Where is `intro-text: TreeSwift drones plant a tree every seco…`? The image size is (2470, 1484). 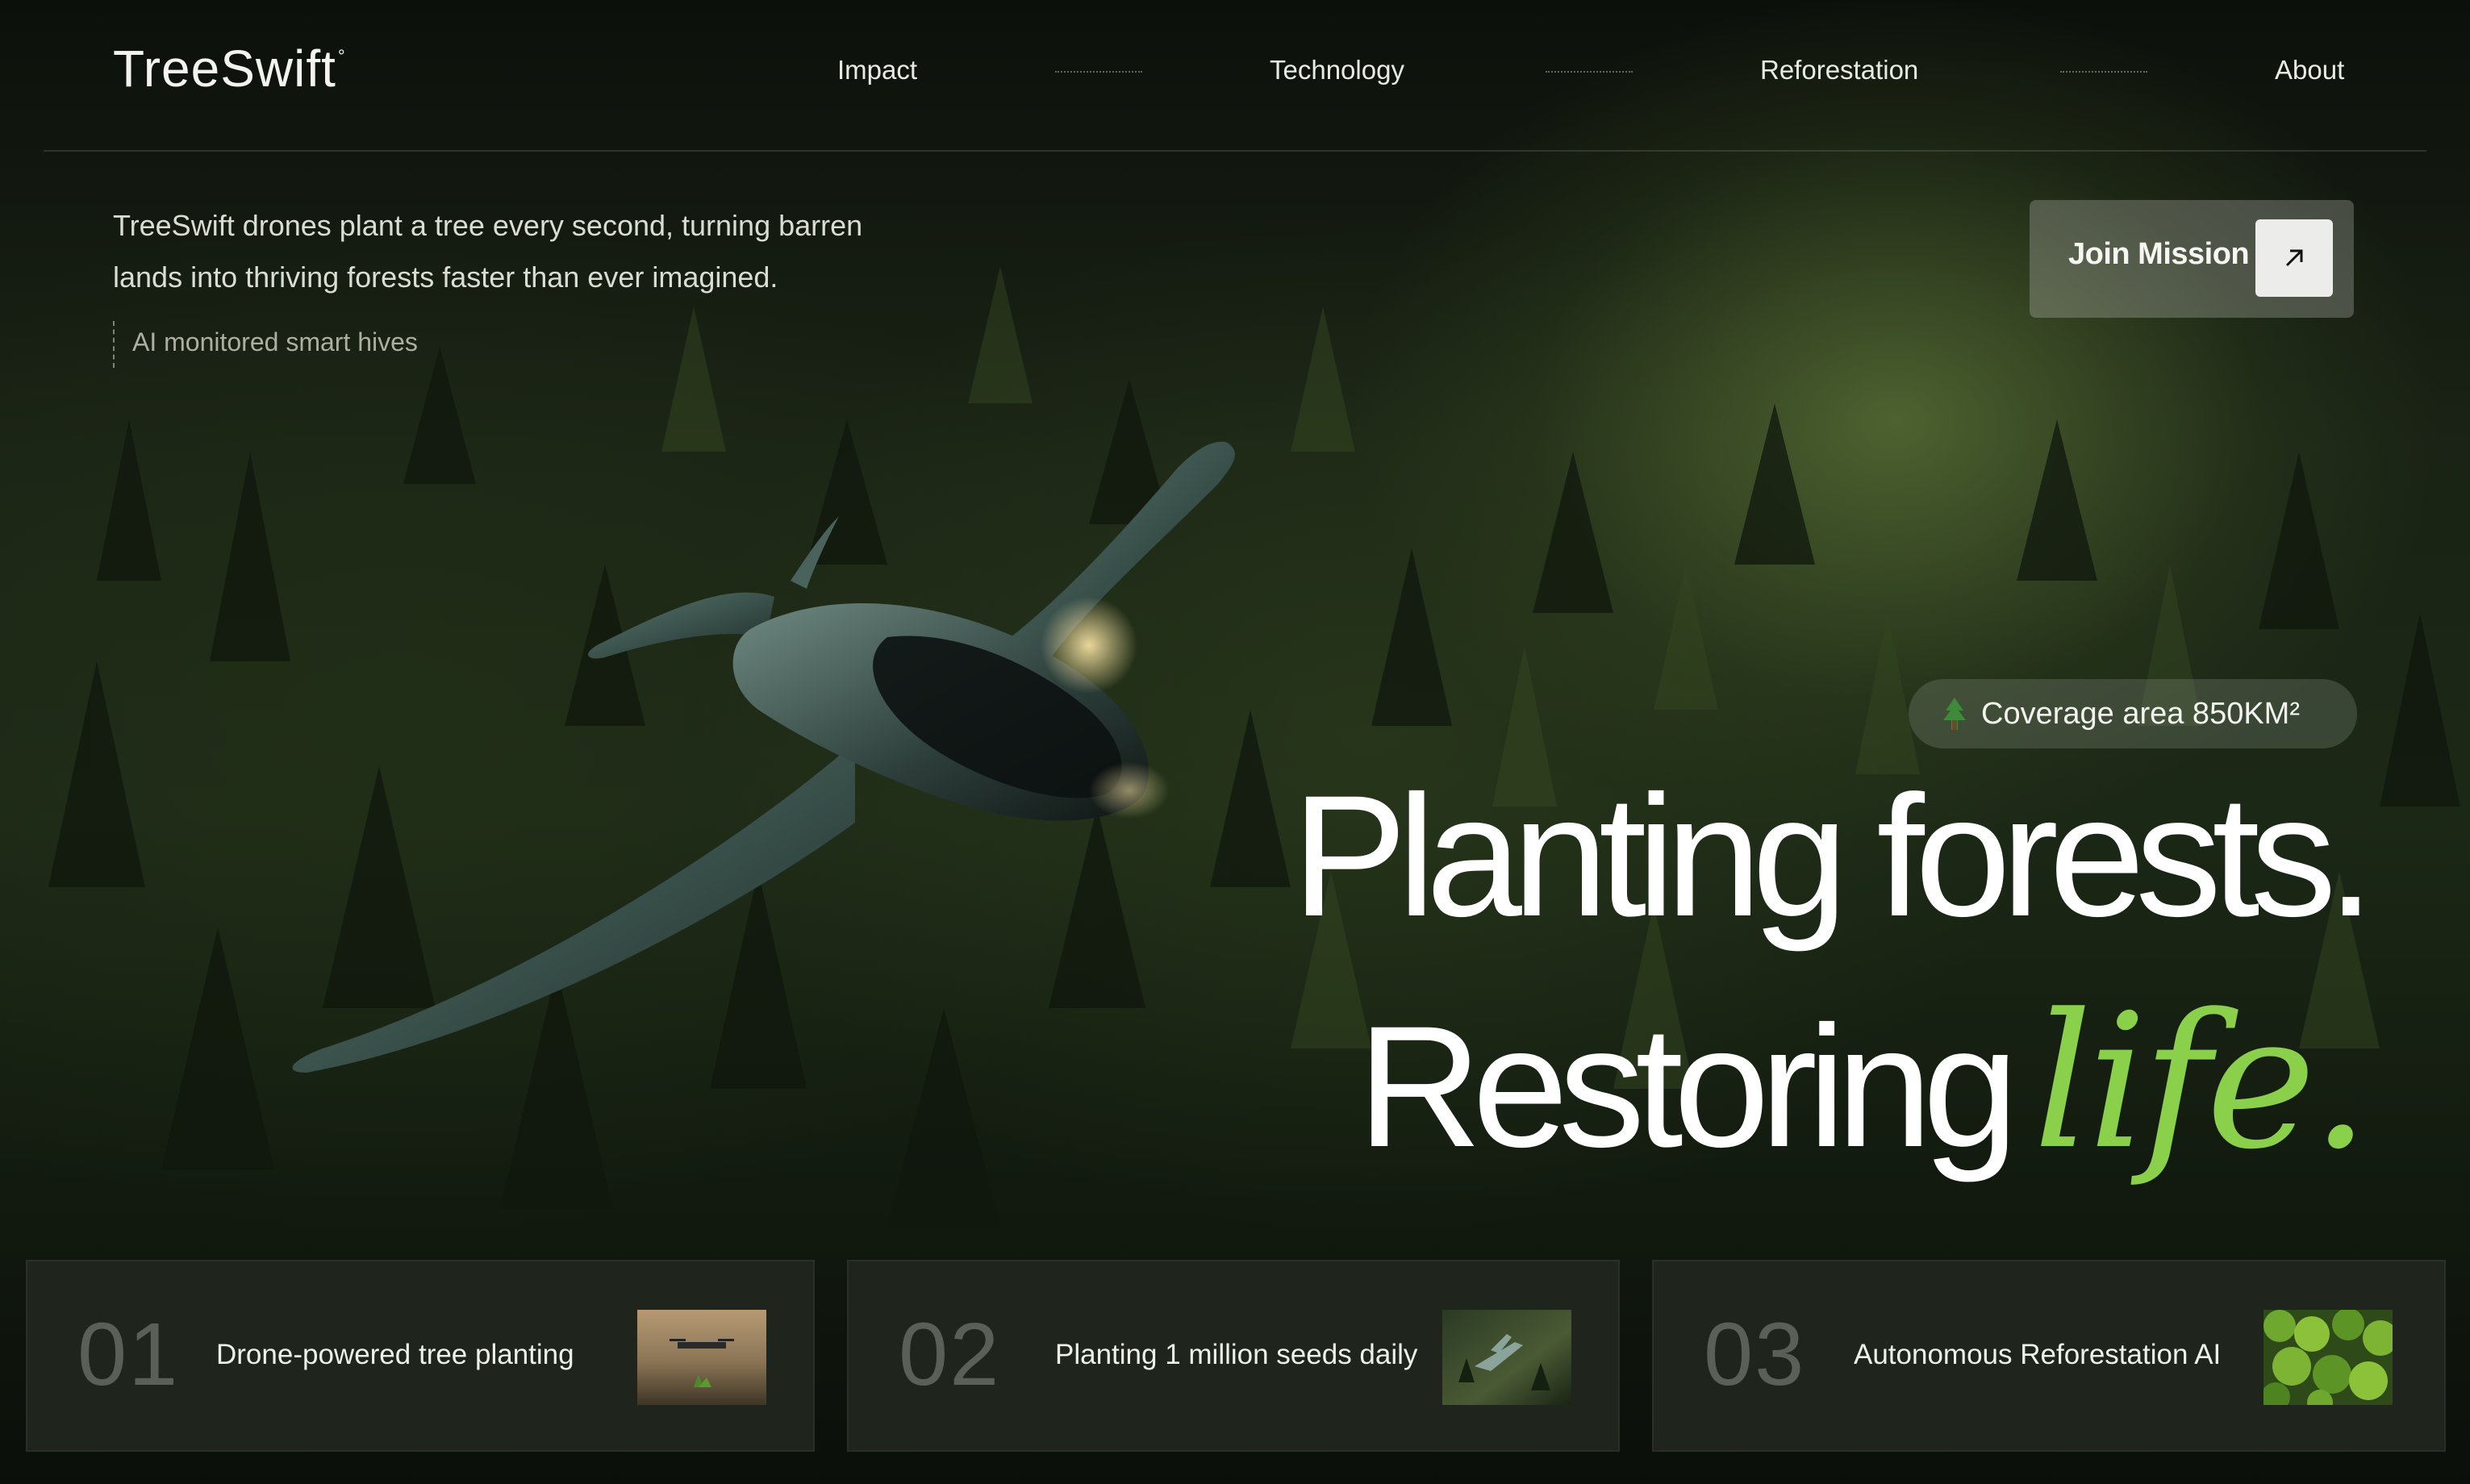 intro-text: TreeSwift drones plant a tree every seco… is located at coordinates (556, 251).